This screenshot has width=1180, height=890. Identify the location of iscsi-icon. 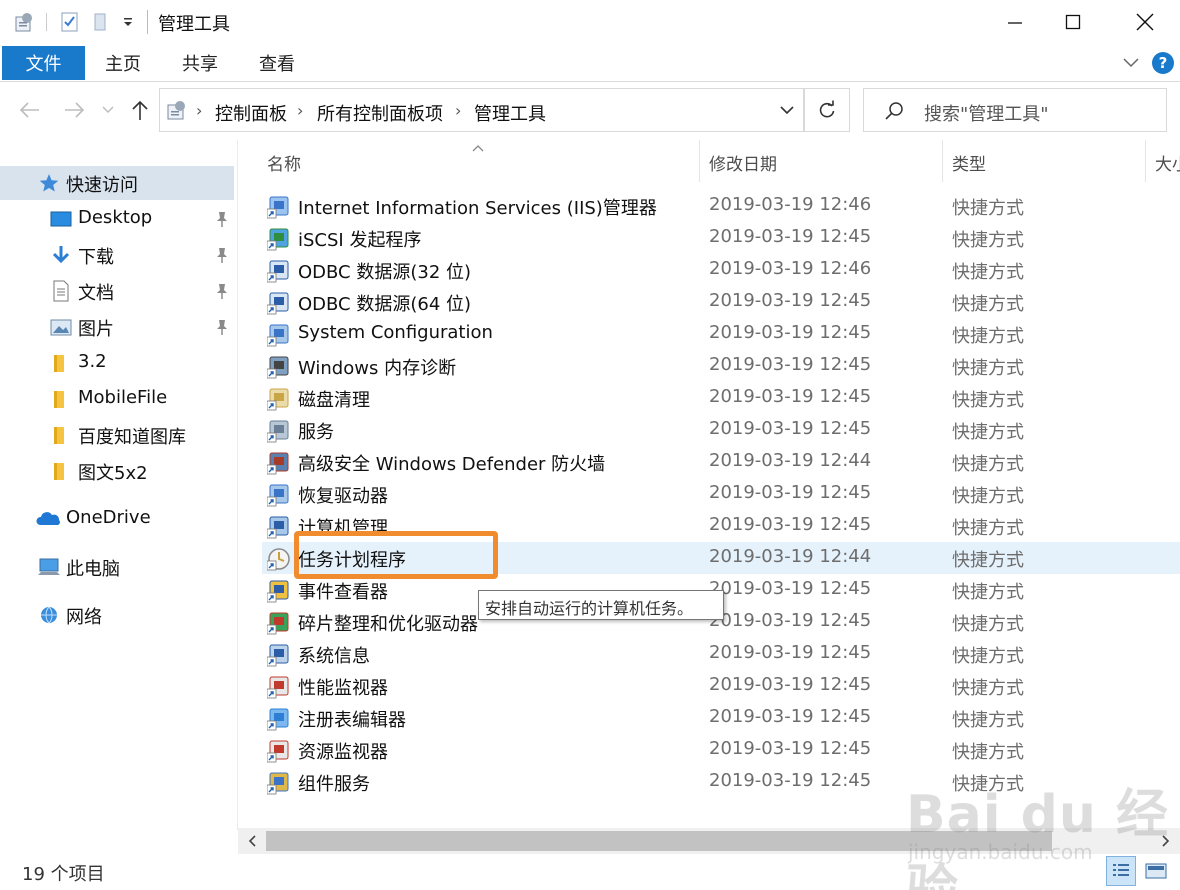
(278, 239).